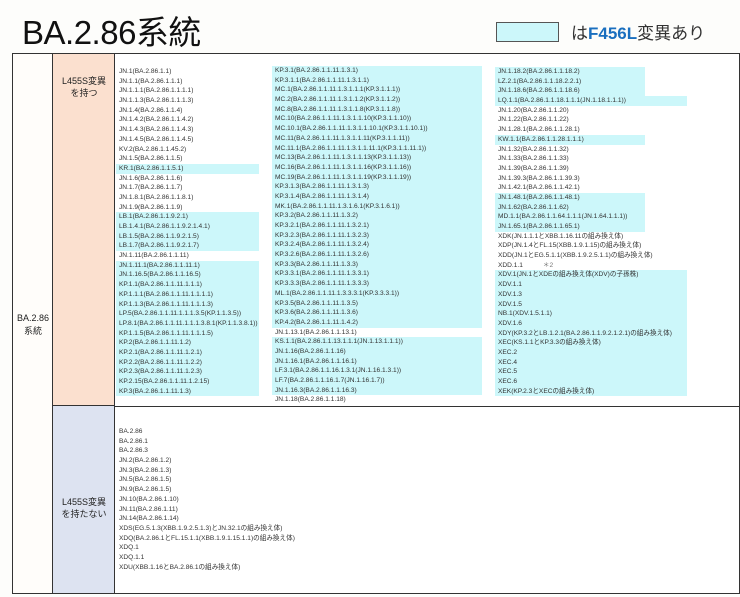 The image size is (740, 597). What do you see at coordinates (187, 227) in the screenshot?
I see `variant-item-f456l: LB.1.4.1(BA.2.86.1.1.9.2.1.4.1)` at bounding box center [187, 227].